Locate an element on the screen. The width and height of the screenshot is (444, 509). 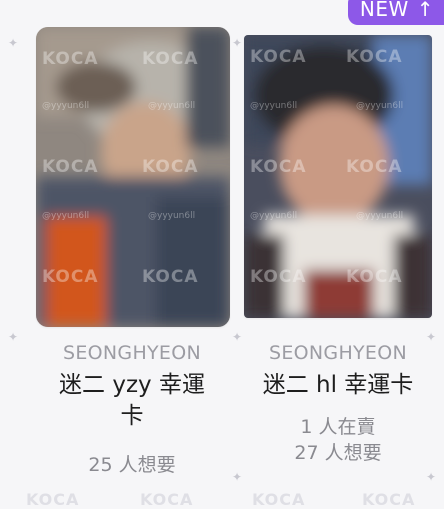
want-count: 25 人想要 is located at coordinates (132, 465).